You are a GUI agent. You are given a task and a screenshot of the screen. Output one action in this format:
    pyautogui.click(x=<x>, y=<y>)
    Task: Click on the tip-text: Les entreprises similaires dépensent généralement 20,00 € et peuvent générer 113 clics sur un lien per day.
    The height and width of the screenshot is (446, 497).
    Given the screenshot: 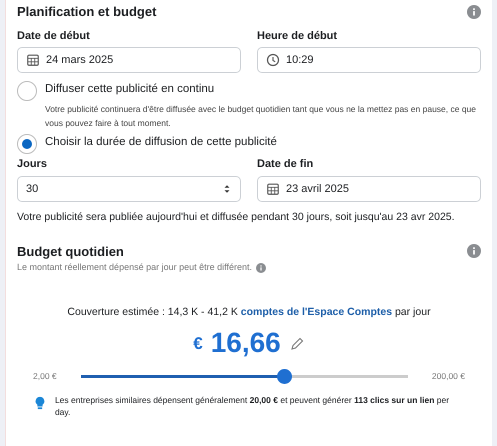 What is the action you would take?
    pyautogui.click(x=252, y=406)
    